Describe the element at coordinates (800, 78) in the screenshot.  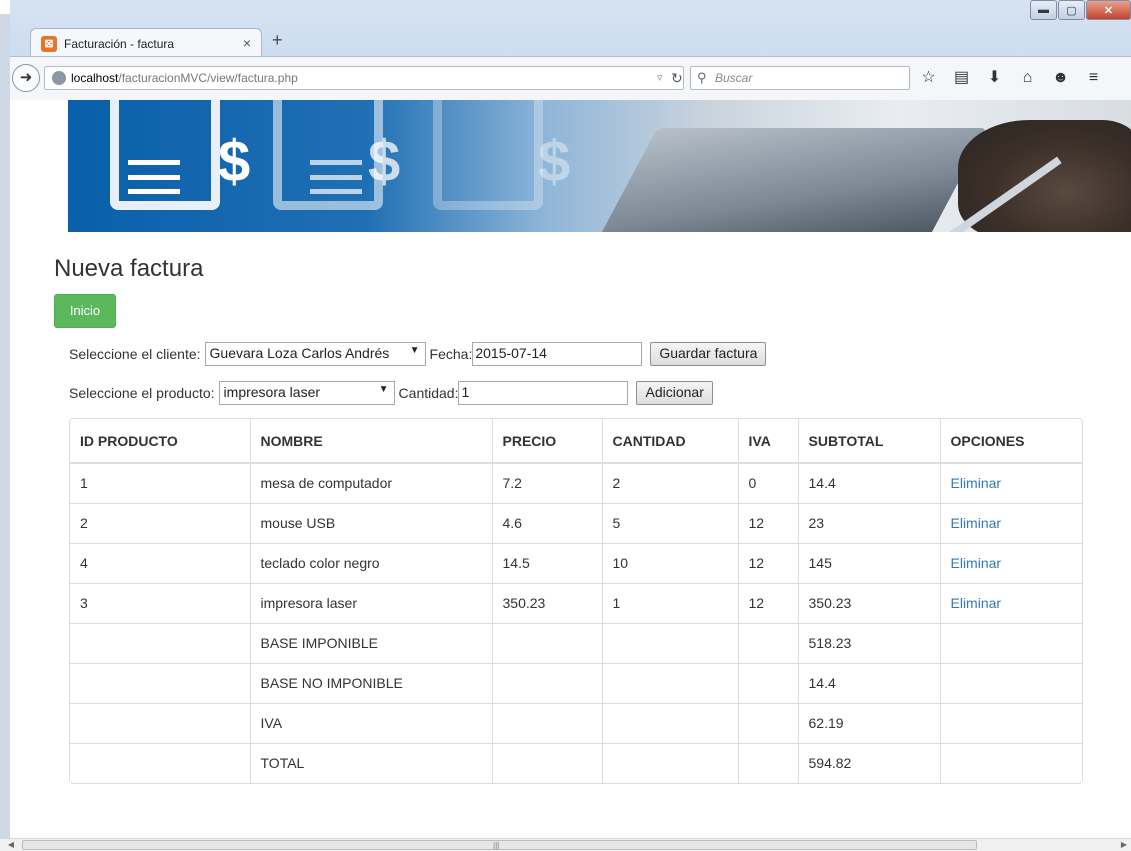
I see `search-bar: ⚲ Buscar` at that location.